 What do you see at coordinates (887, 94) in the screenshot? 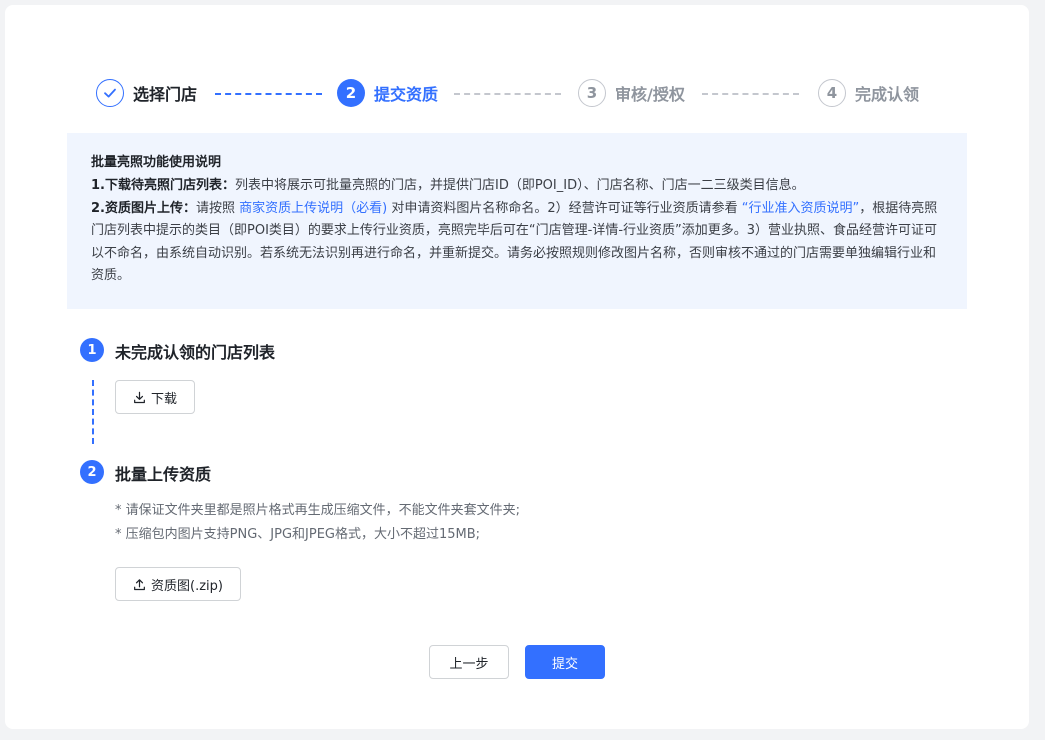
I see `step-label: 完成认领` at bounding box center [887, 94].